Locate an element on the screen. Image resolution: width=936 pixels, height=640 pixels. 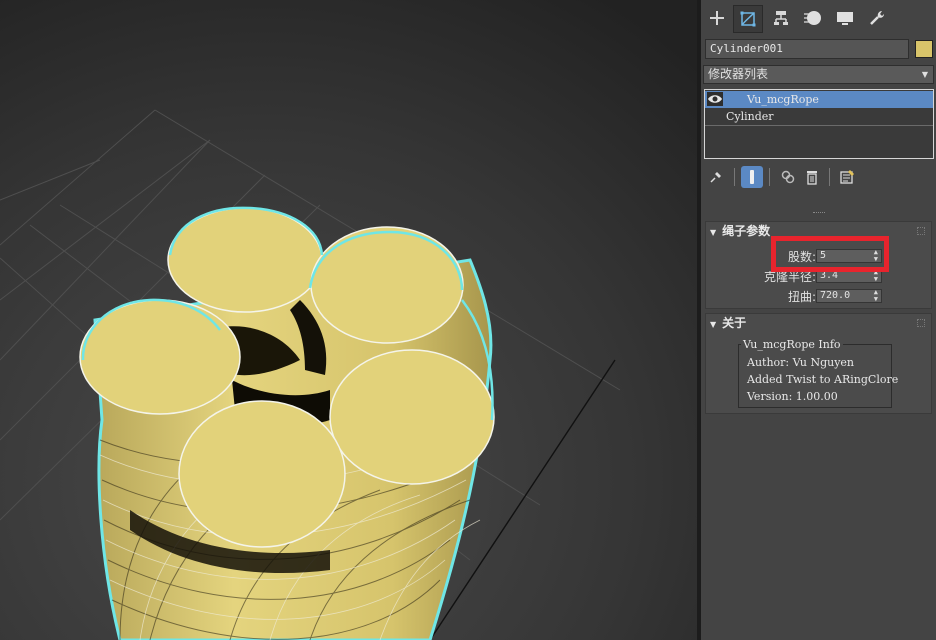
trash-icon is located at coordinates (812, 178).